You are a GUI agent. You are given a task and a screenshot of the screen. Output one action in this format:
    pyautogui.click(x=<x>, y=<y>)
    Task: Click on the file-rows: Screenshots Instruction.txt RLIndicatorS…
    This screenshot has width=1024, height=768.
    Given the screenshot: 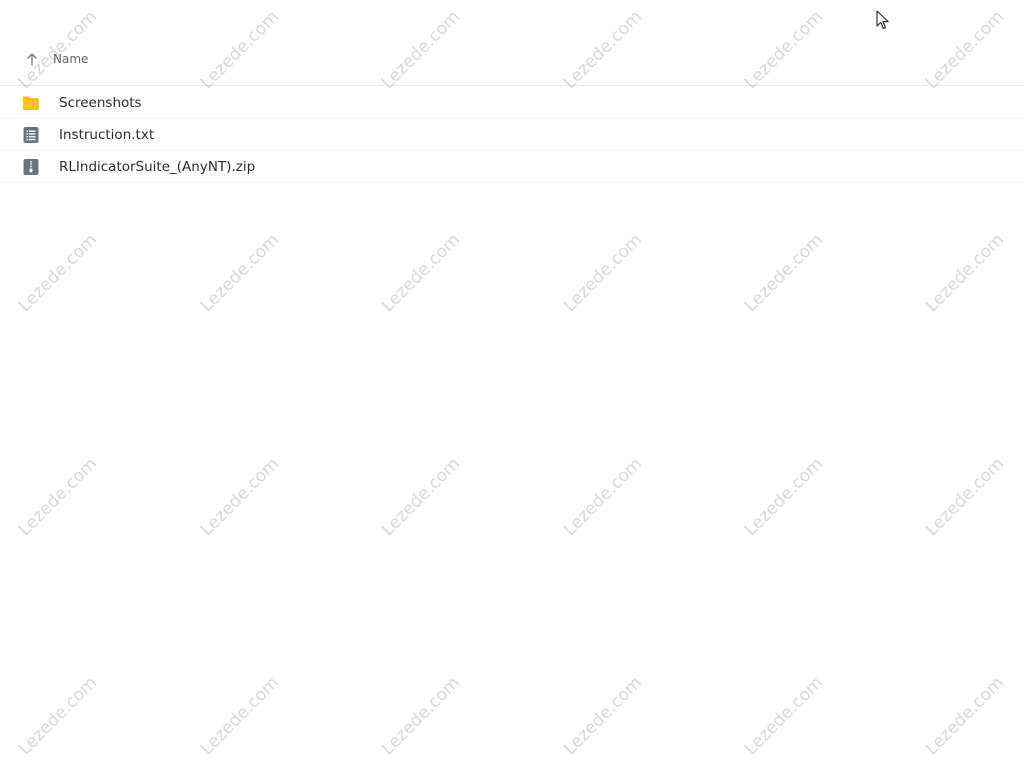 What is the action you would take?
    pyautogui.click(x=512, y=135)
    